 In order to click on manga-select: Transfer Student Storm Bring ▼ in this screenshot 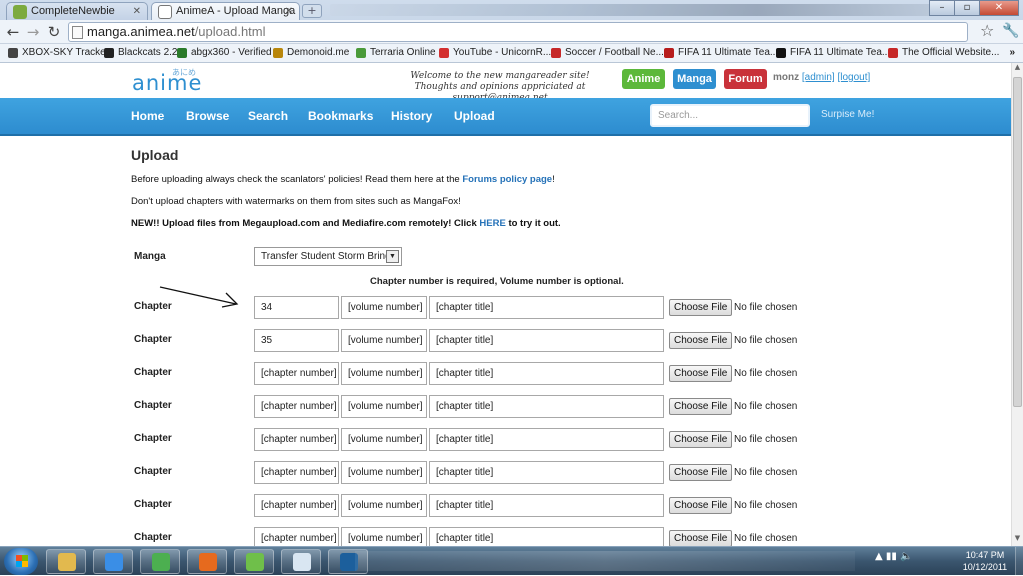, I will do `click(328, 256)`.